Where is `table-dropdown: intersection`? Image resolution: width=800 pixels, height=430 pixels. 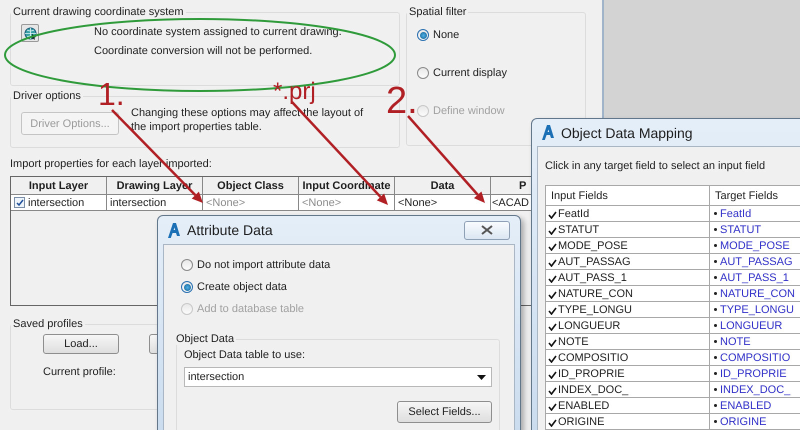 table-dropdown: intersection is located at coordinates (338, 377).